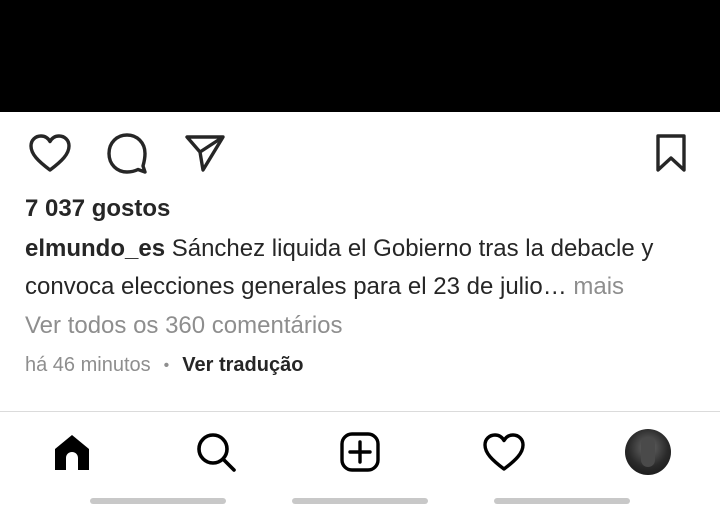 This screenshot has height=506, width=720. I want to click on profile-avatar, so click(648, 452).